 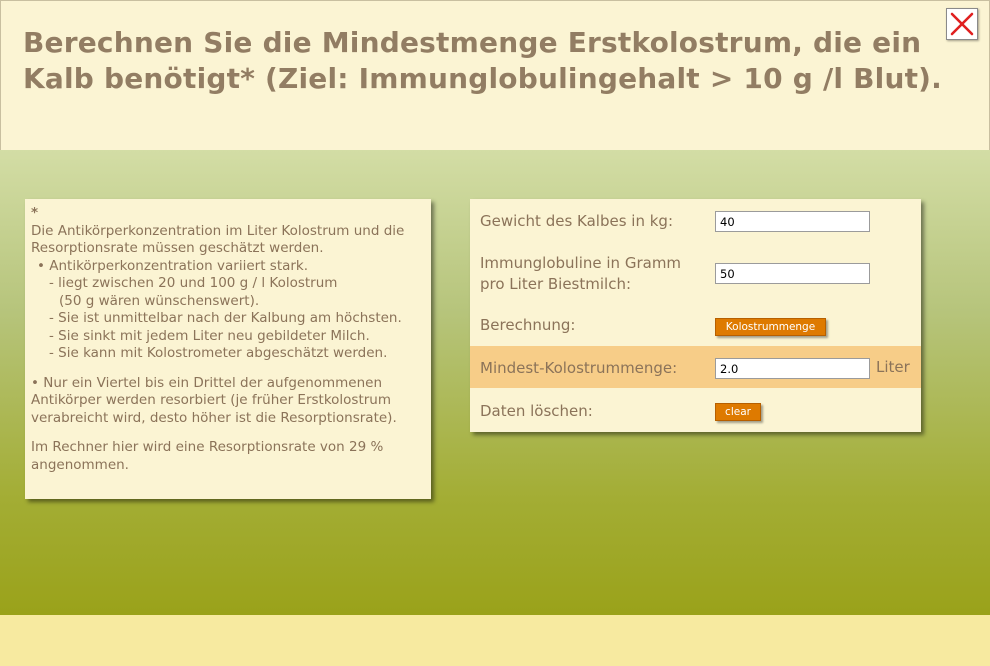 What do you see at coordinates (528, 325) in the screenshot?
I see `calc-label: Berechnung:` at bounding box center [528, 325].